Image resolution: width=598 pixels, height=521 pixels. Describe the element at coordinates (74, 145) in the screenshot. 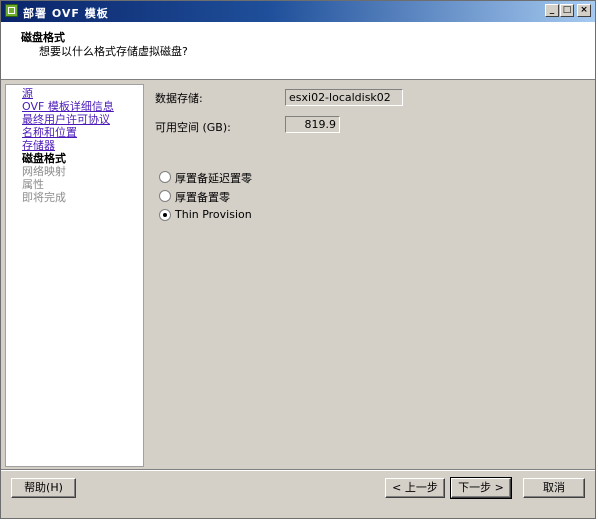

I see `step-storage: 存储器` at that location.